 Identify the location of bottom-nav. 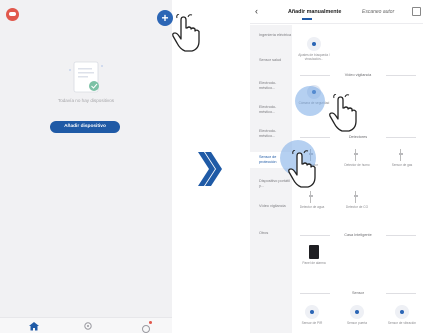
(86, 325).